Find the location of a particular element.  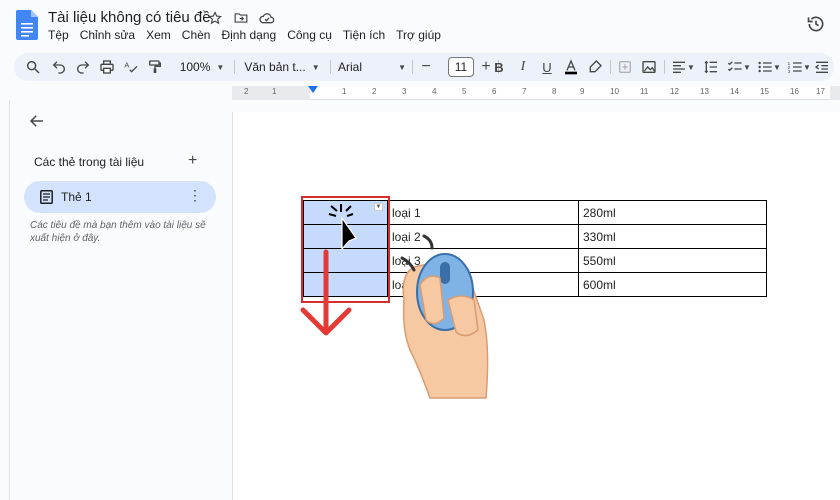

more-options-icon: ⋮ is located at coordinates (195, 195).